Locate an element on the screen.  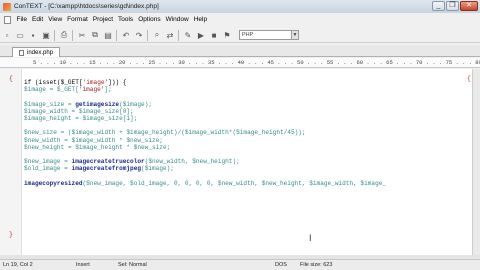
menu-help: Help is located at coordinates (200, 19).